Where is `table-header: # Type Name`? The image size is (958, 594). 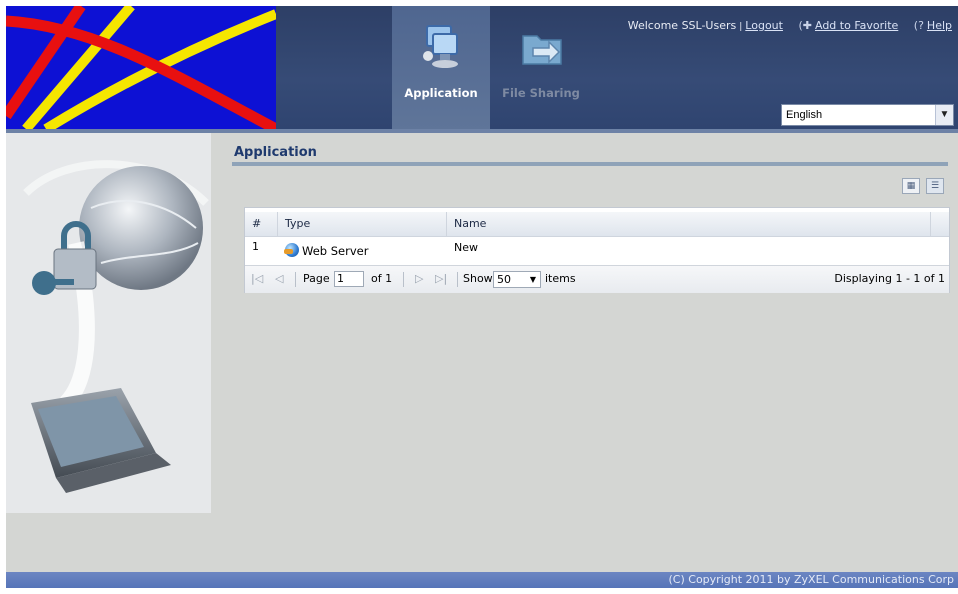
table-header: # Type Name is located at coordinates (597, 224).